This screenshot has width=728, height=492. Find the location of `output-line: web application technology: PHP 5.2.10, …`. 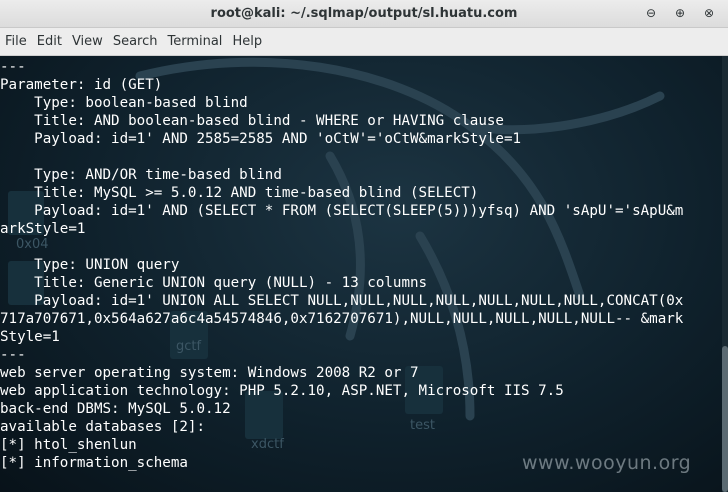

output-line: web application technology: PHP 5.2.10, … is located at coordinates (282, 391).